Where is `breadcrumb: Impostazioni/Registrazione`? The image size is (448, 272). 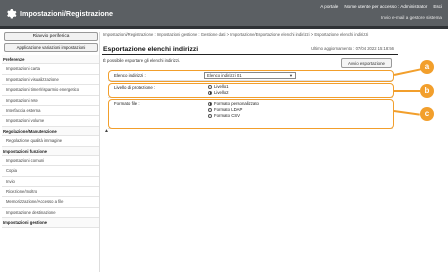
breadcrumb: Impostazioni/Registrazione is located at coordinates (236, 34).